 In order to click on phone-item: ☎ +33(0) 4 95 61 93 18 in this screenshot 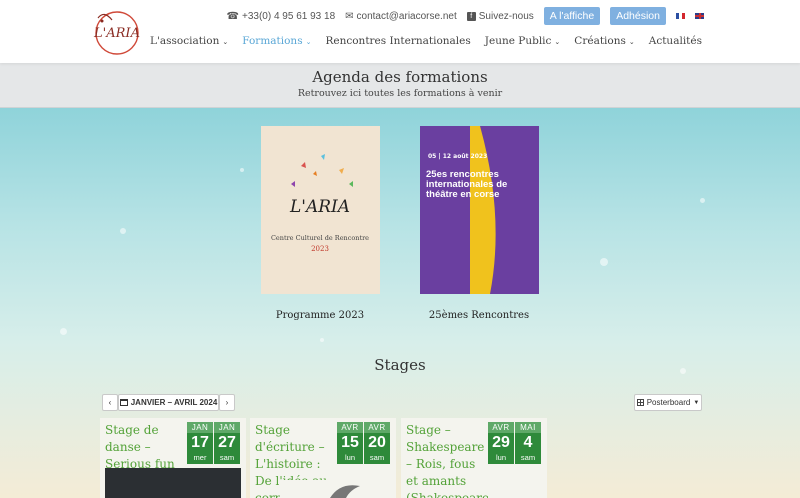, I will do `click(281, 16)`.